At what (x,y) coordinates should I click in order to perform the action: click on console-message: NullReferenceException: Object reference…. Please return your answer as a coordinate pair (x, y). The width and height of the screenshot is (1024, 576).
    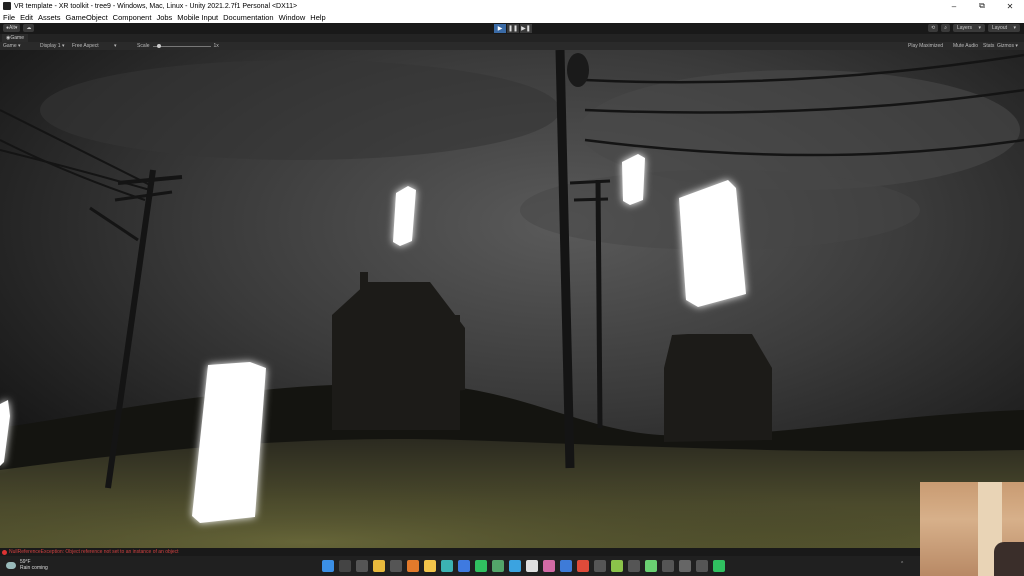
    Looking at the image, I should click on (94, 552).